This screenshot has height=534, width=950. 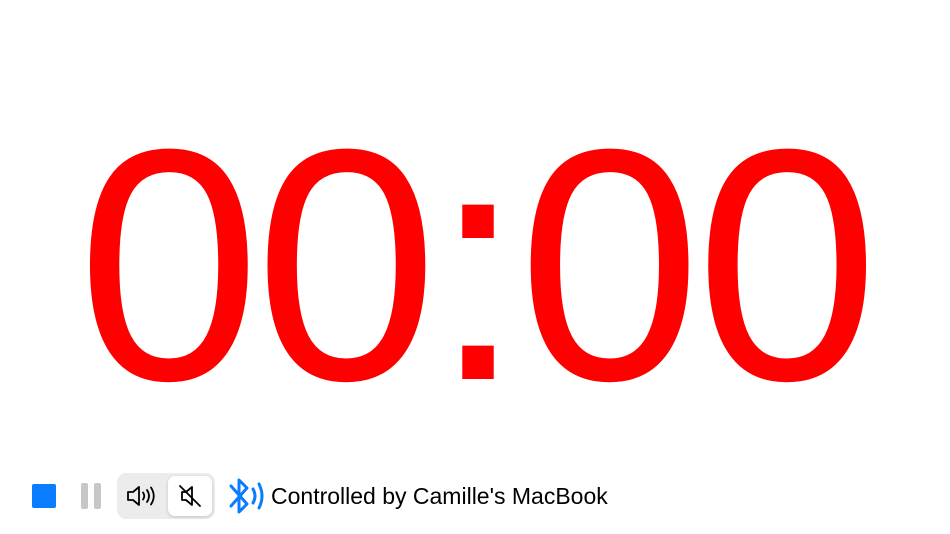 I want to click on control-bar: Controlled by Camille's MacBook, so click(x=319, y=496).